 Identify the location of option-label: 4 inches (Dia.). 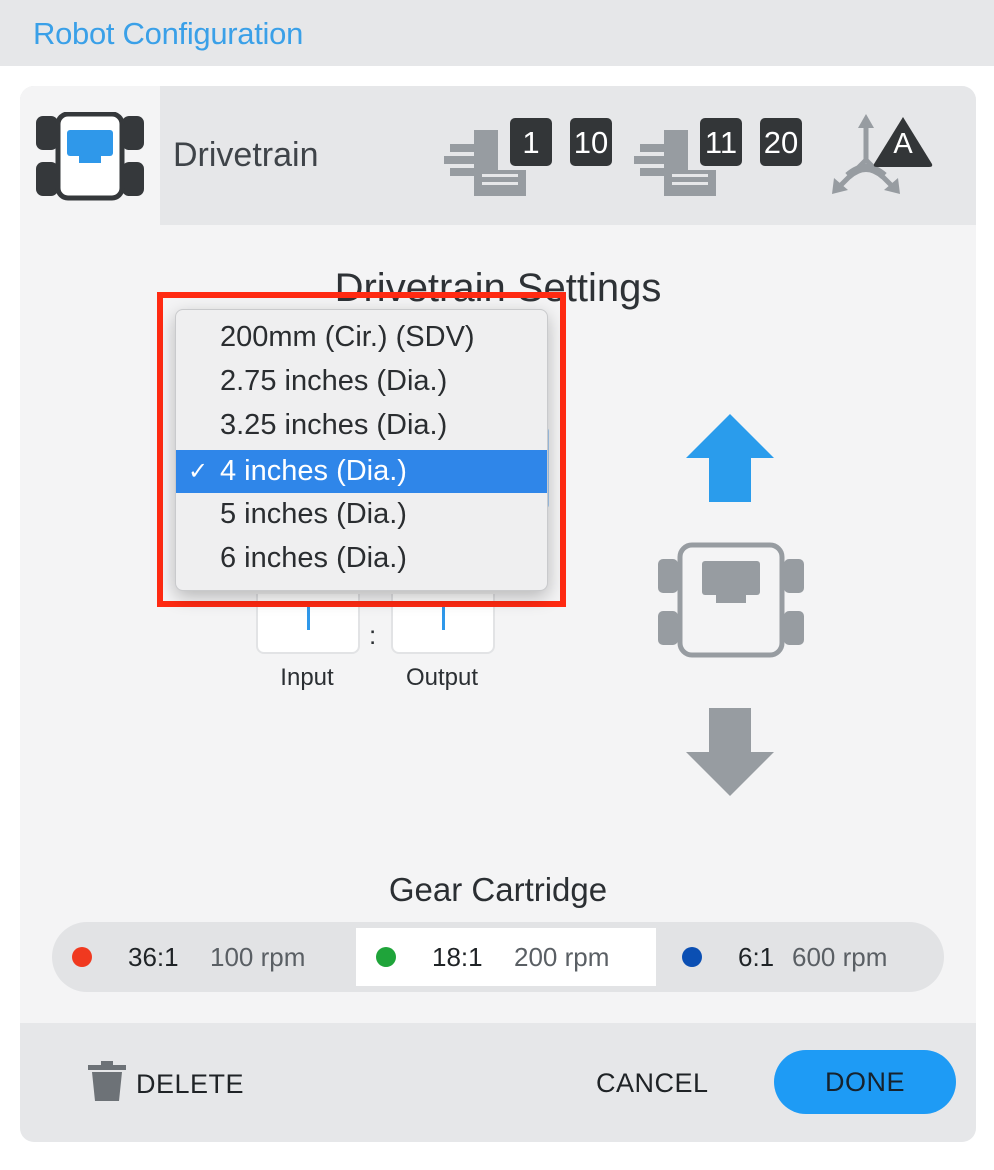
(313, 471).